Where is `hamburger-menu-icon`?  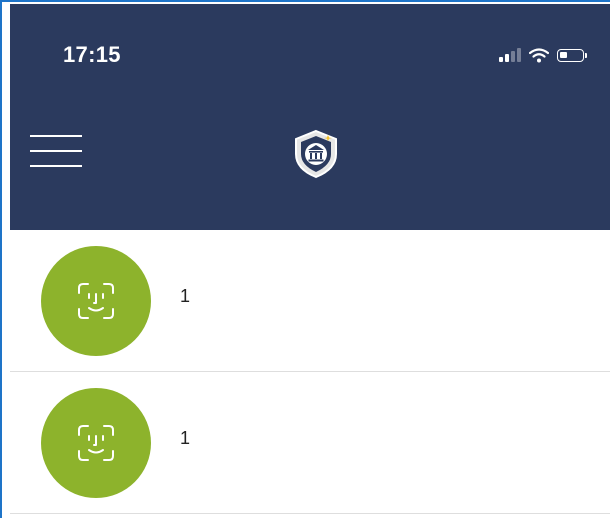 hamburger-menu-icon is located at coordinates (56, 151).